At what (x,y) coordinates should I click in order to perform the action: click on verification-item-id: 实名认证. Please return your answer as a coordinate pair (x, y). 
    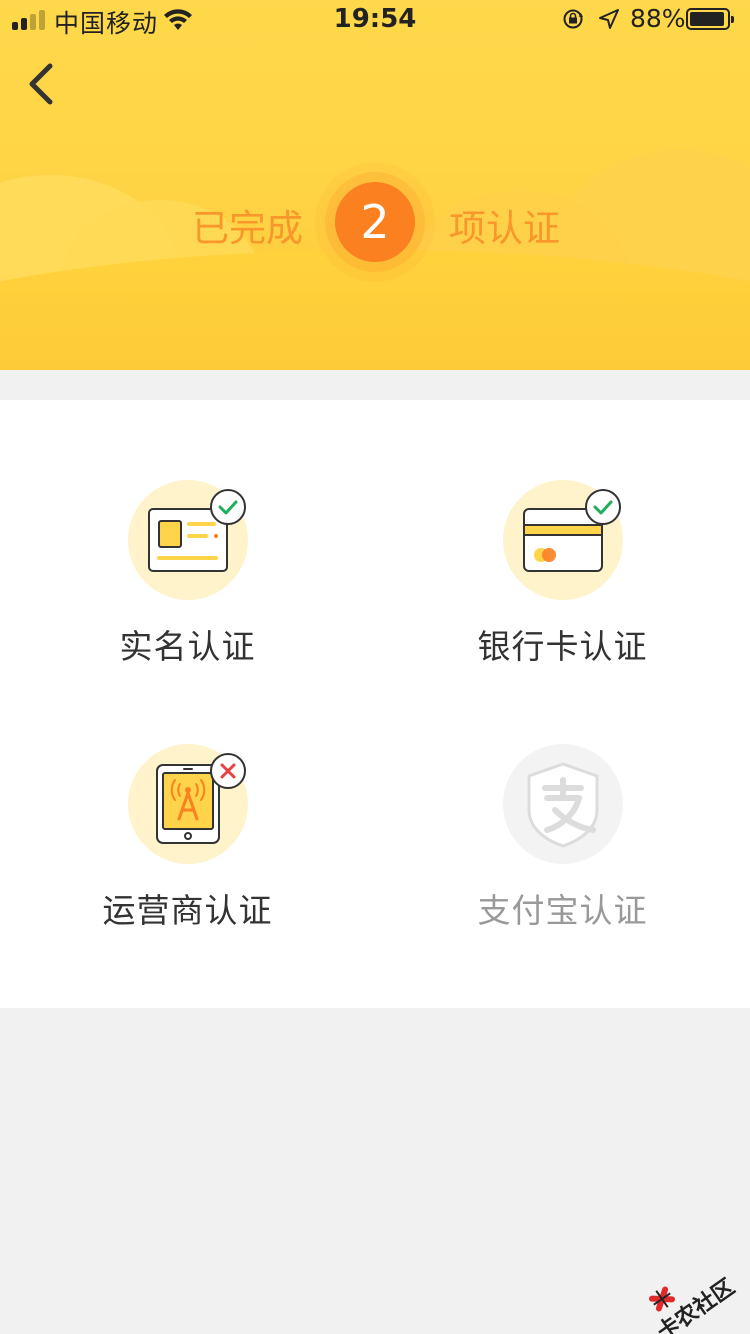
    Looking at the image, I should click on (187, 533).